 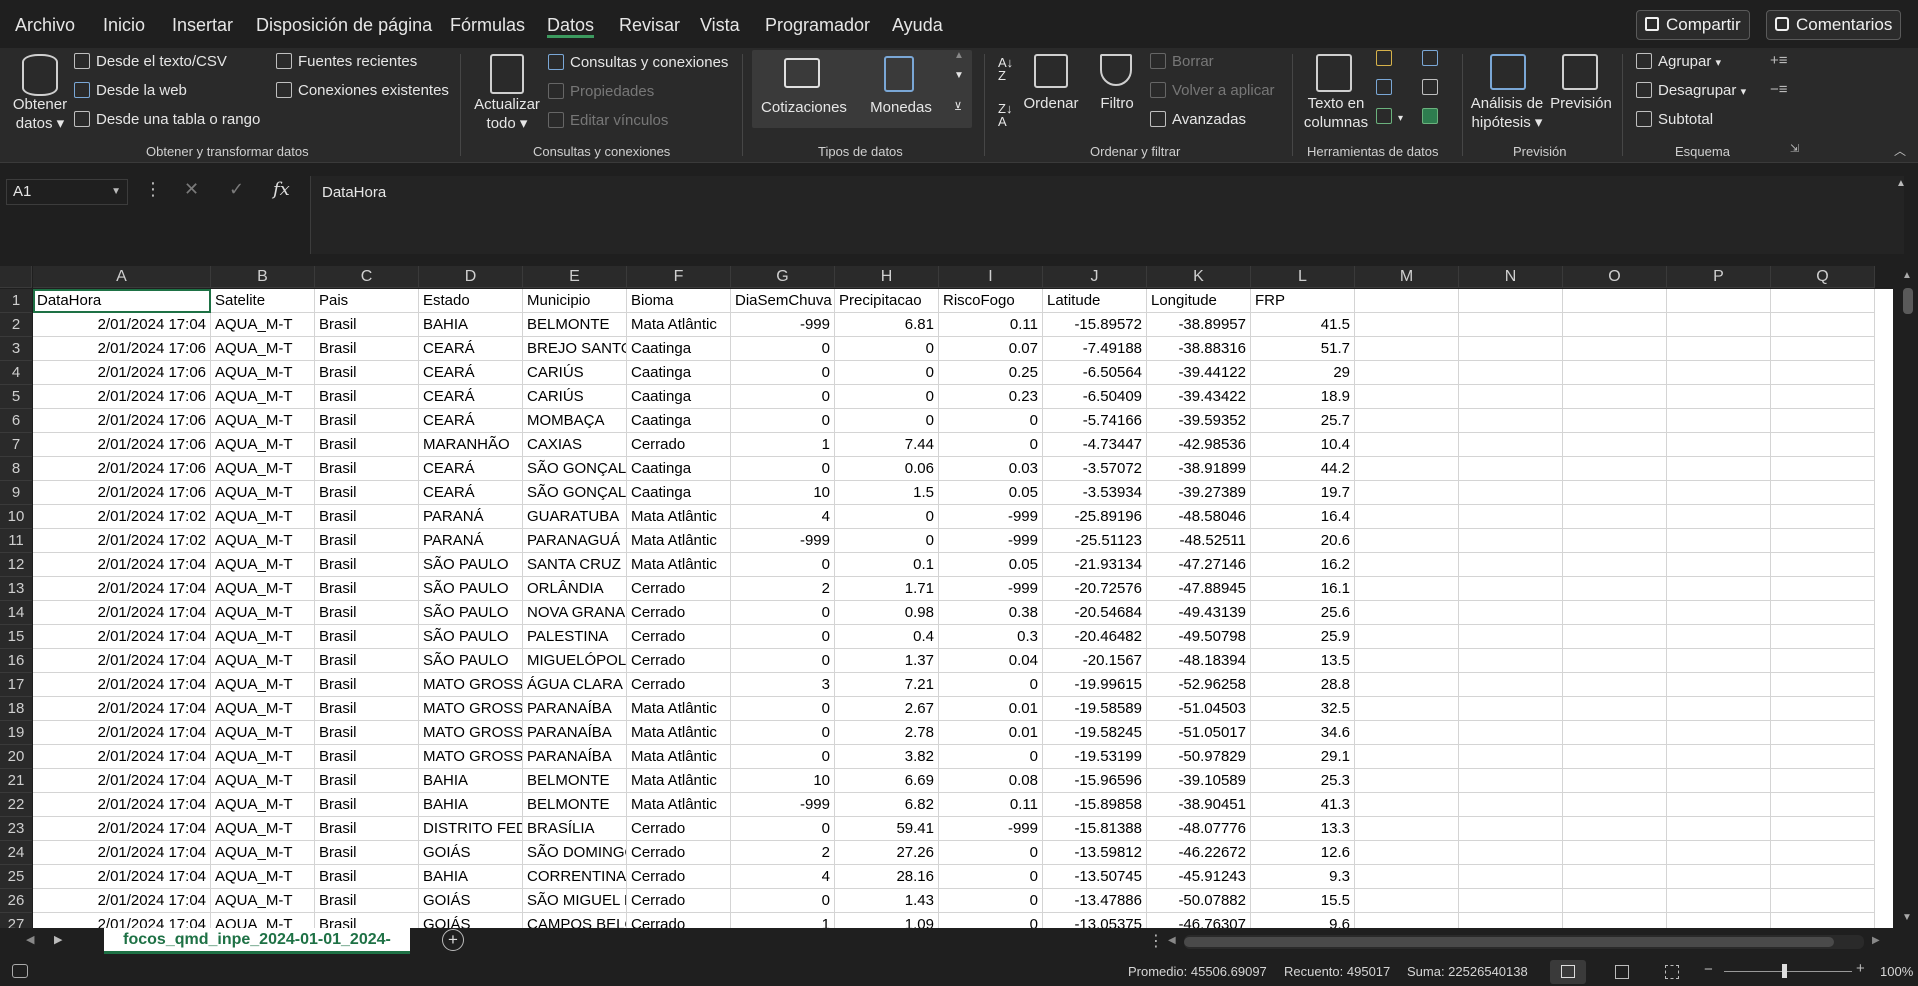 What do you see at coordinates (1779, 60) in the screenshot?
I see `show-detail-icon: +≡` at bounding box center [1779, 60].